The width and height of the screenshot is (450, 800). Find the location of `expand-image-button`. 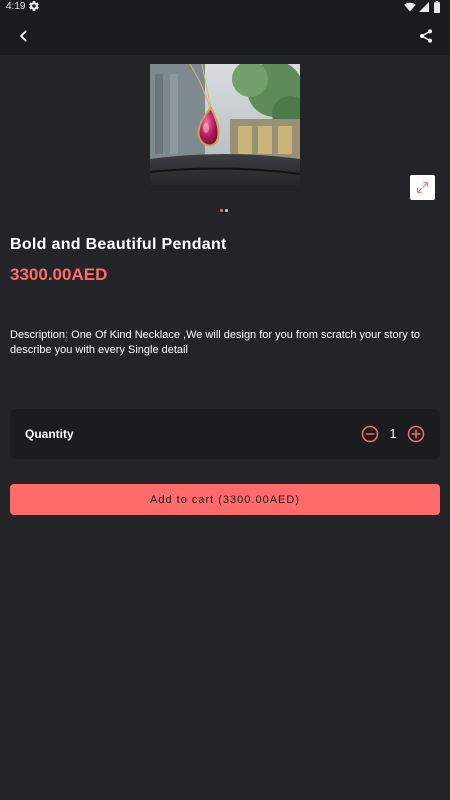

expand-image-button is located at coordinates (422, 187).